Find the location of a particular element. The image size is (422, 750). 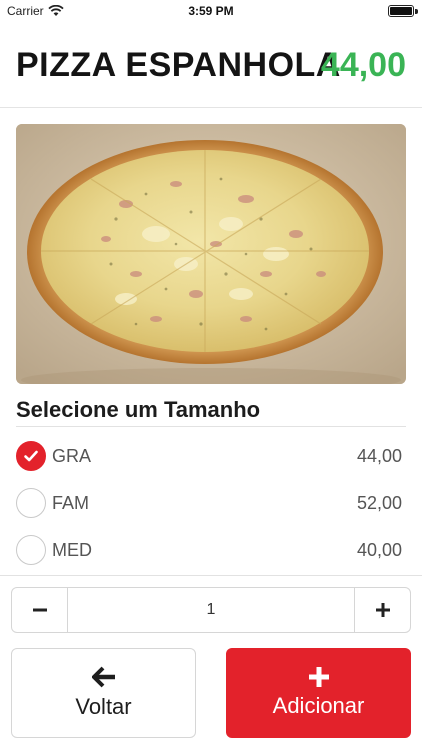

add-button-label: Adicionar is located at coordinates (318, 705).